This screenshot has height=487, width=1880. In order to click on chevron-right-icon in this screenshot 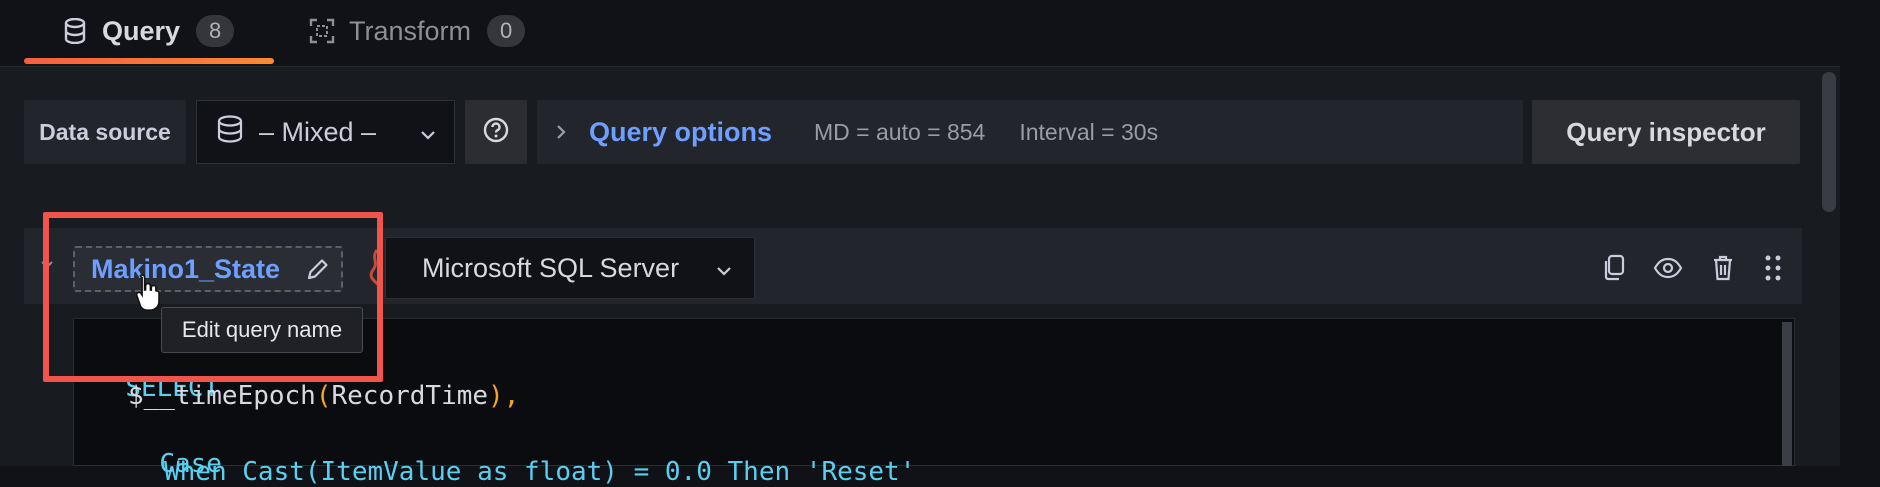, I will do `click(561, 132)`.